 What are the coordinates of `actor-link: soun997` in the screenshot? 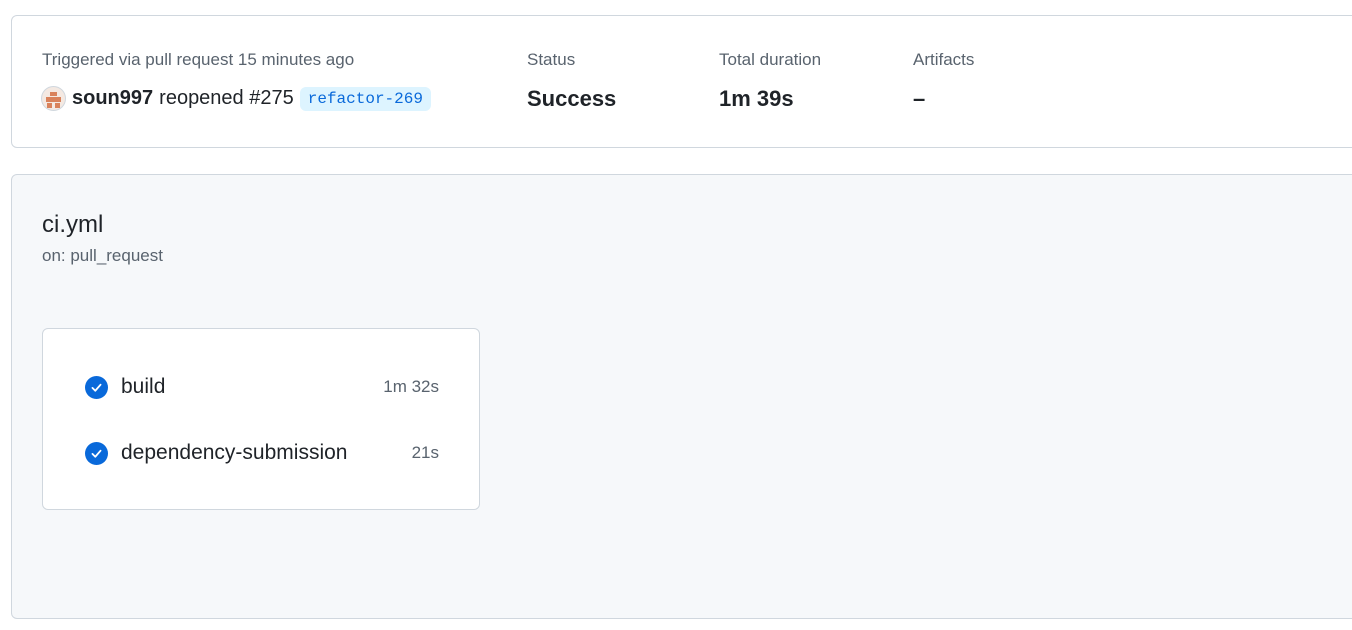 It's located at (112, 98).